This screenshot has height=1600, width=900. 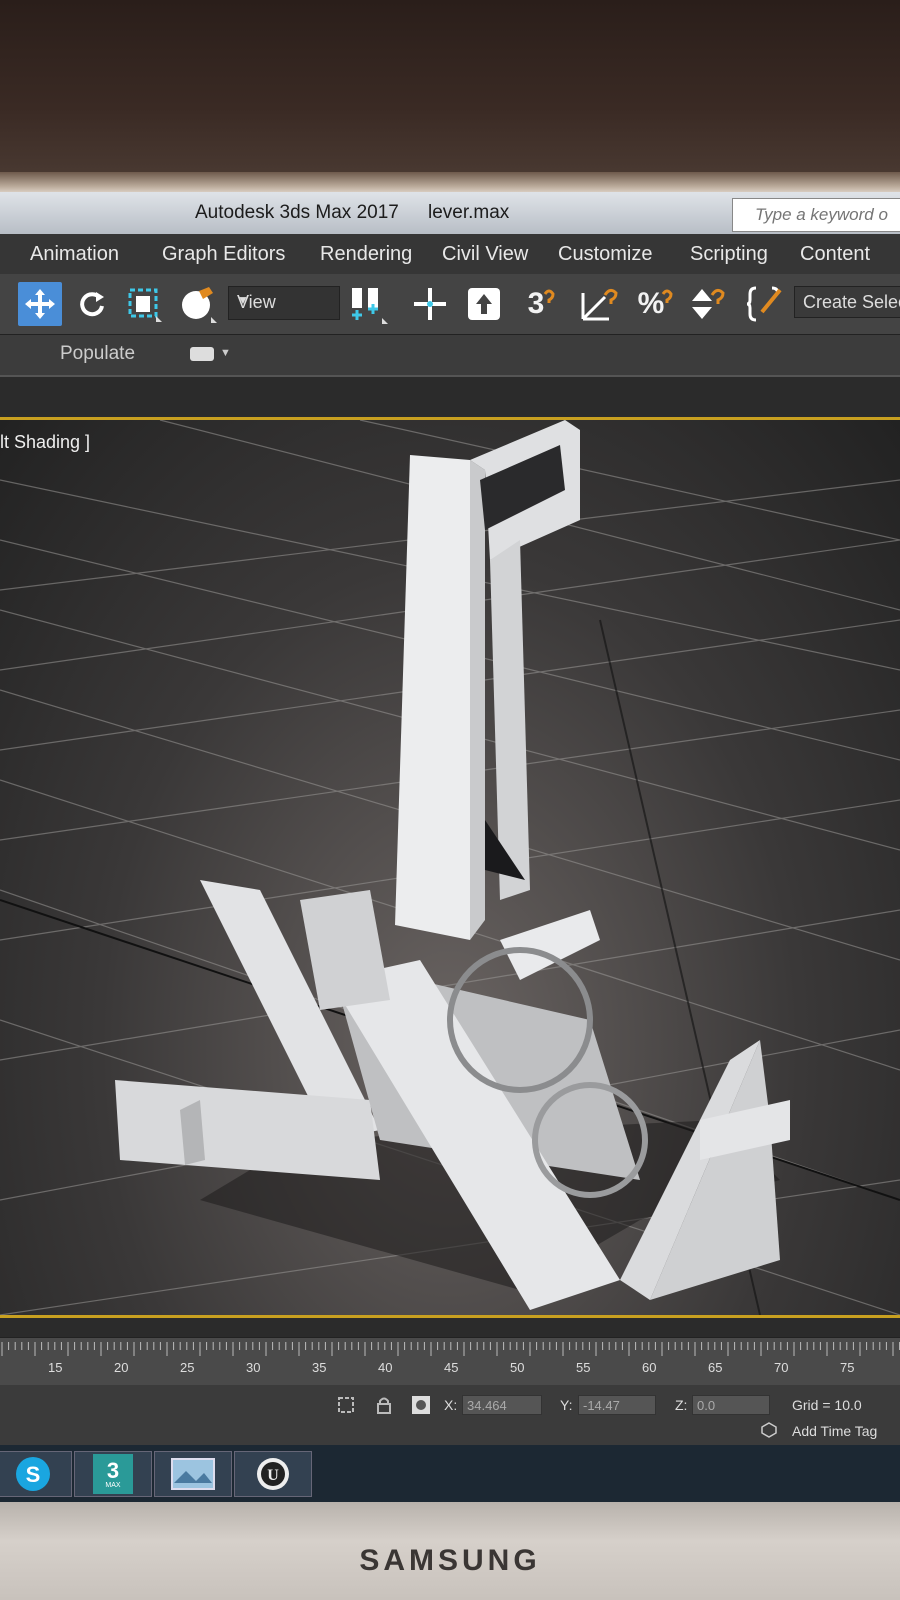 I want to click on select-and-move-button, so click(x=40, y=304).